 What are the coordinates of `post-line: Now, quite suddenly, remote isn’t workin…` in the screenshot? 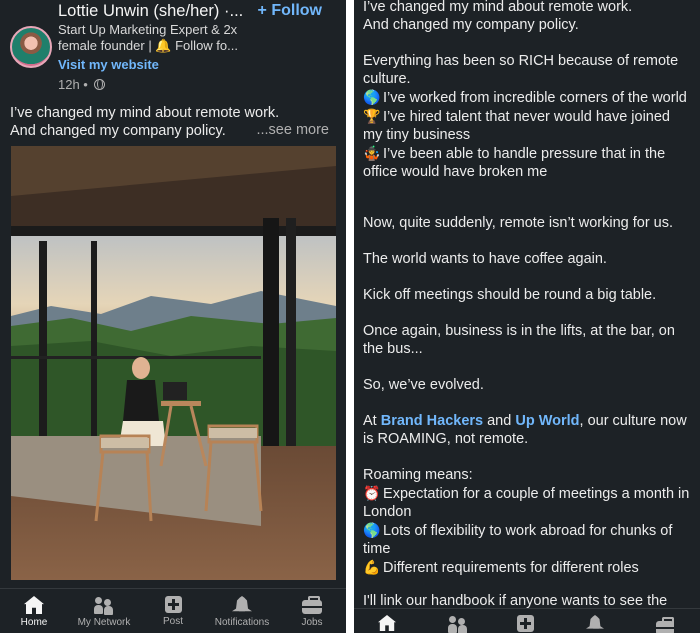 It's located at (518, 223).